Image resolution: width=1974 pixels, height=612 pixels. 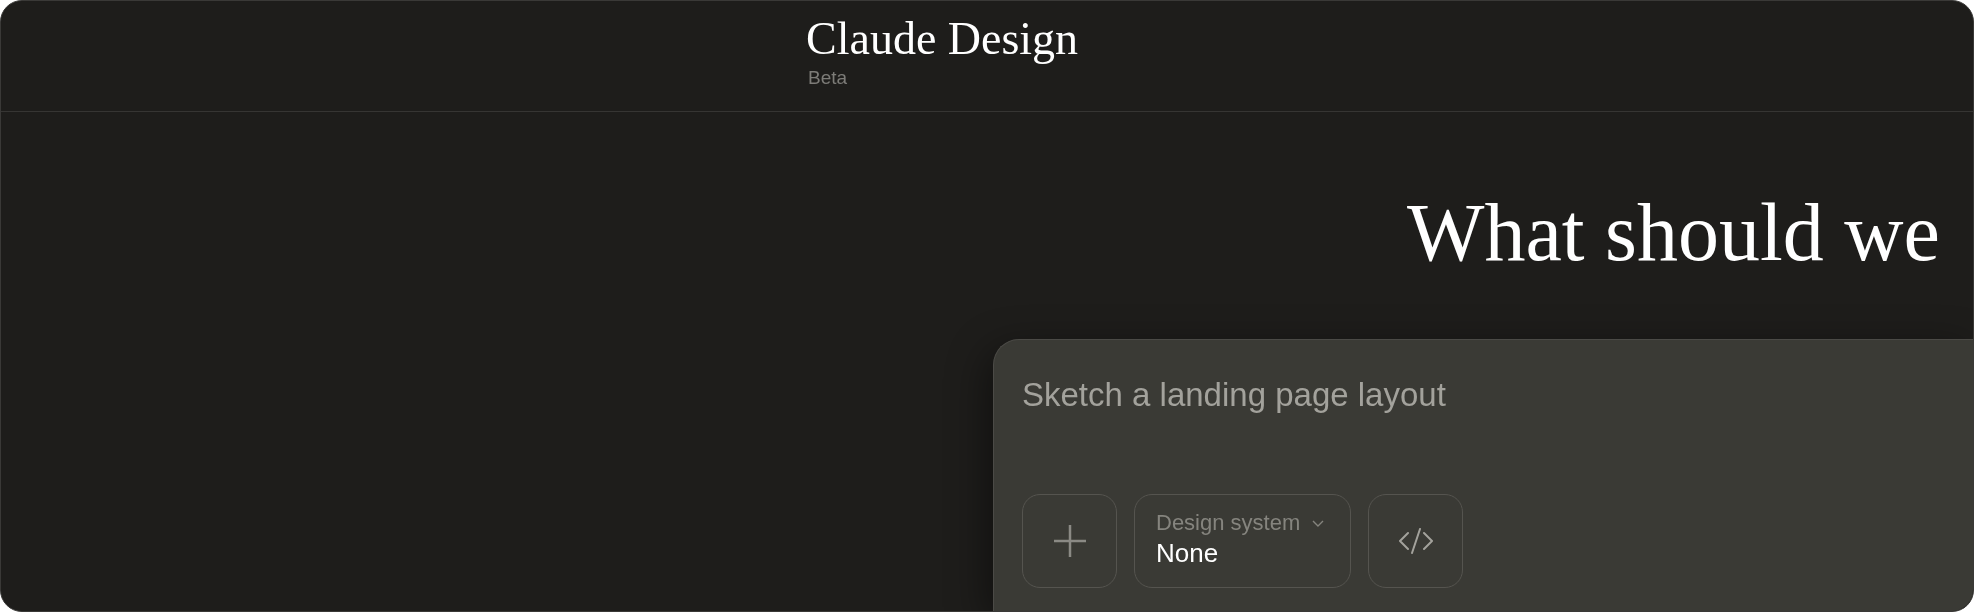 What do you see at coordinates (942, 39) in the screenshot?
I see `app-title: Claude Design` at bounding box center [942, 39].